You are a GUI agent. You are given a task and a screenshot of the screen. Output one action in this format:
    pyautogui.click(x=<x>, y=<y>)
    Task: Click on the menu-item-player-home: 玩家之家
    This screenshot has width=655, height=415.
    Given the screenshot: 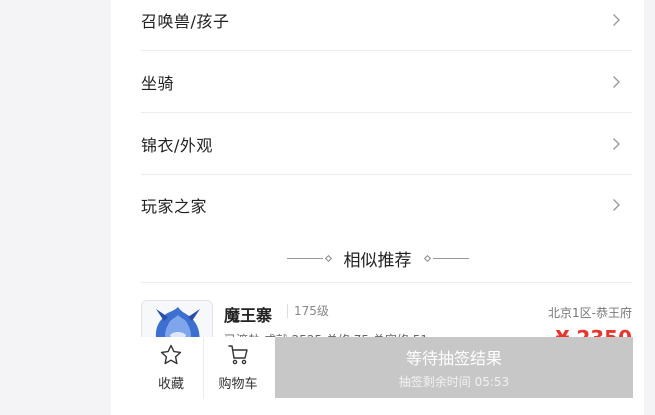 What is the action you would take?
    pyautogui.click(x=386, y=205)
    